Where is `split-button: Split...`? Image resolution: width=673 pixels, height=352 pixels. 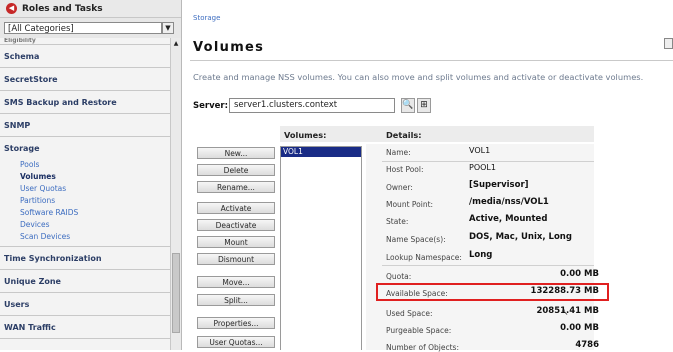 split-button: Split... is located at coordinates (236, 300).